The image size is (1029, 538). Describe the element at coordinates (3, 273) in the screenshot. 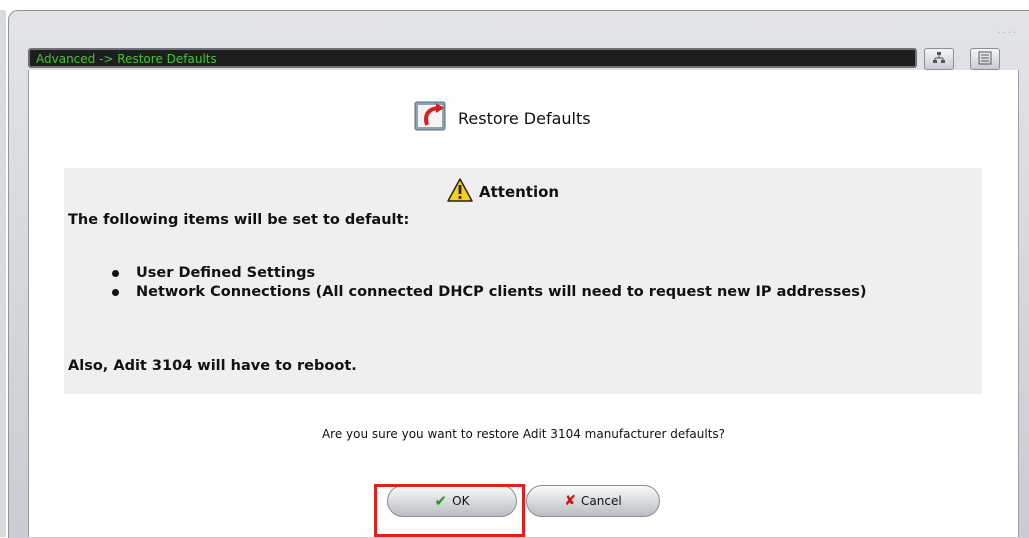

I see `window-left-edge` at that location.